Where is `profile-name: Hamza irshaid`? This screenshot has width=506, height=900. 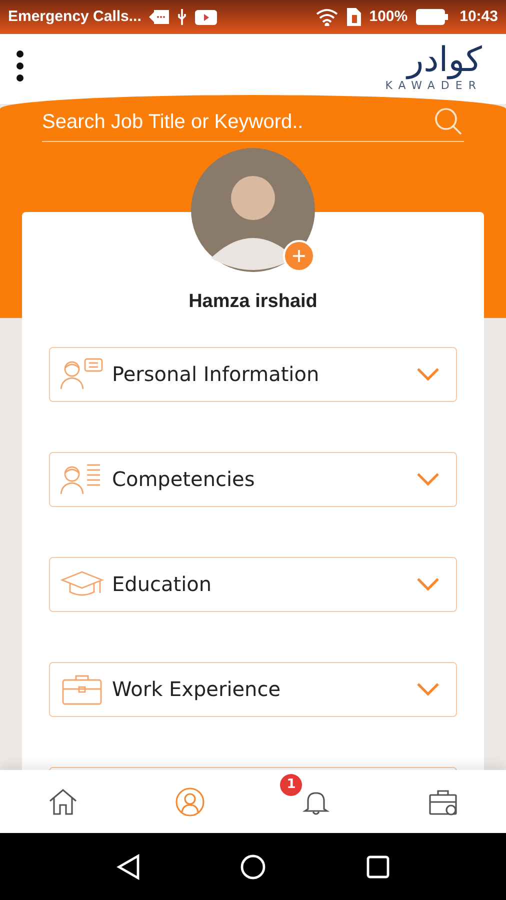
profile-name: Hamza irshaid is located at coordinates (253, 302).